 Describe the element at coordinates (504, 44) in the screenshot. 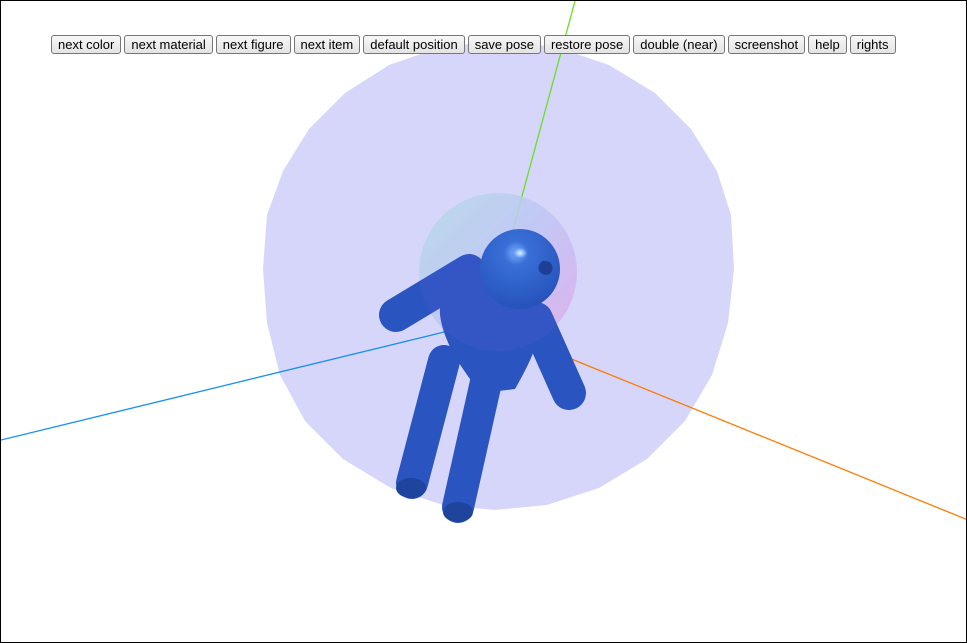

I see `save-pose-button: save pose` at that location.